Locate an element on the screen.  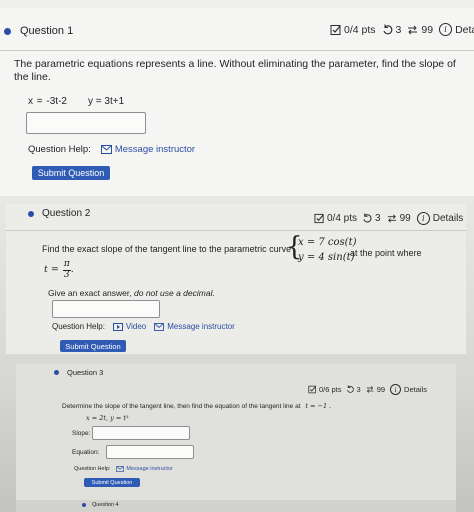
t-denominator: 3 is located at coordinates (66, 274).